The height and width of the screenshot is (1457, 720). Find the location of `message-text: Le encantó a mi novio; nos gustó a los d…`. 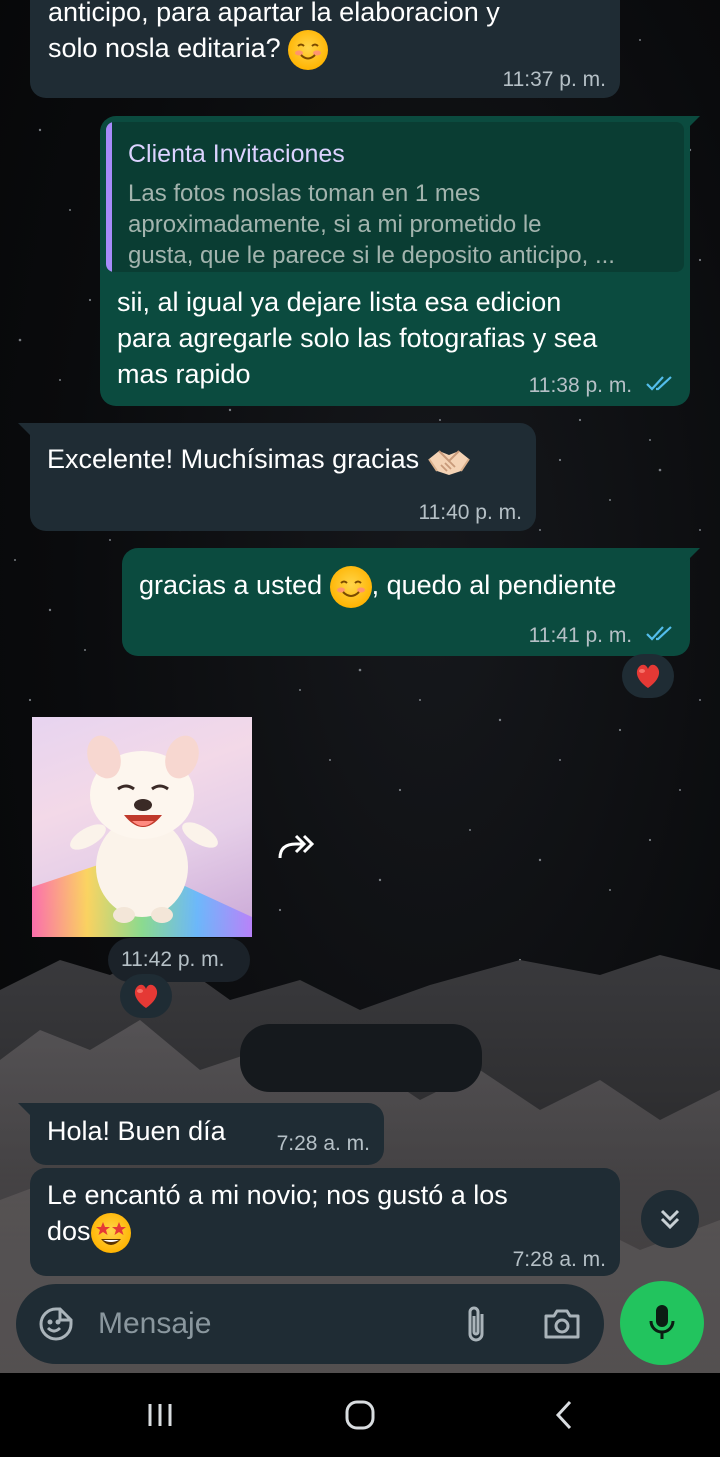

message-text: Le encantó a mi novio; nos gustó a los d… is located at coordinates (277, 1215).